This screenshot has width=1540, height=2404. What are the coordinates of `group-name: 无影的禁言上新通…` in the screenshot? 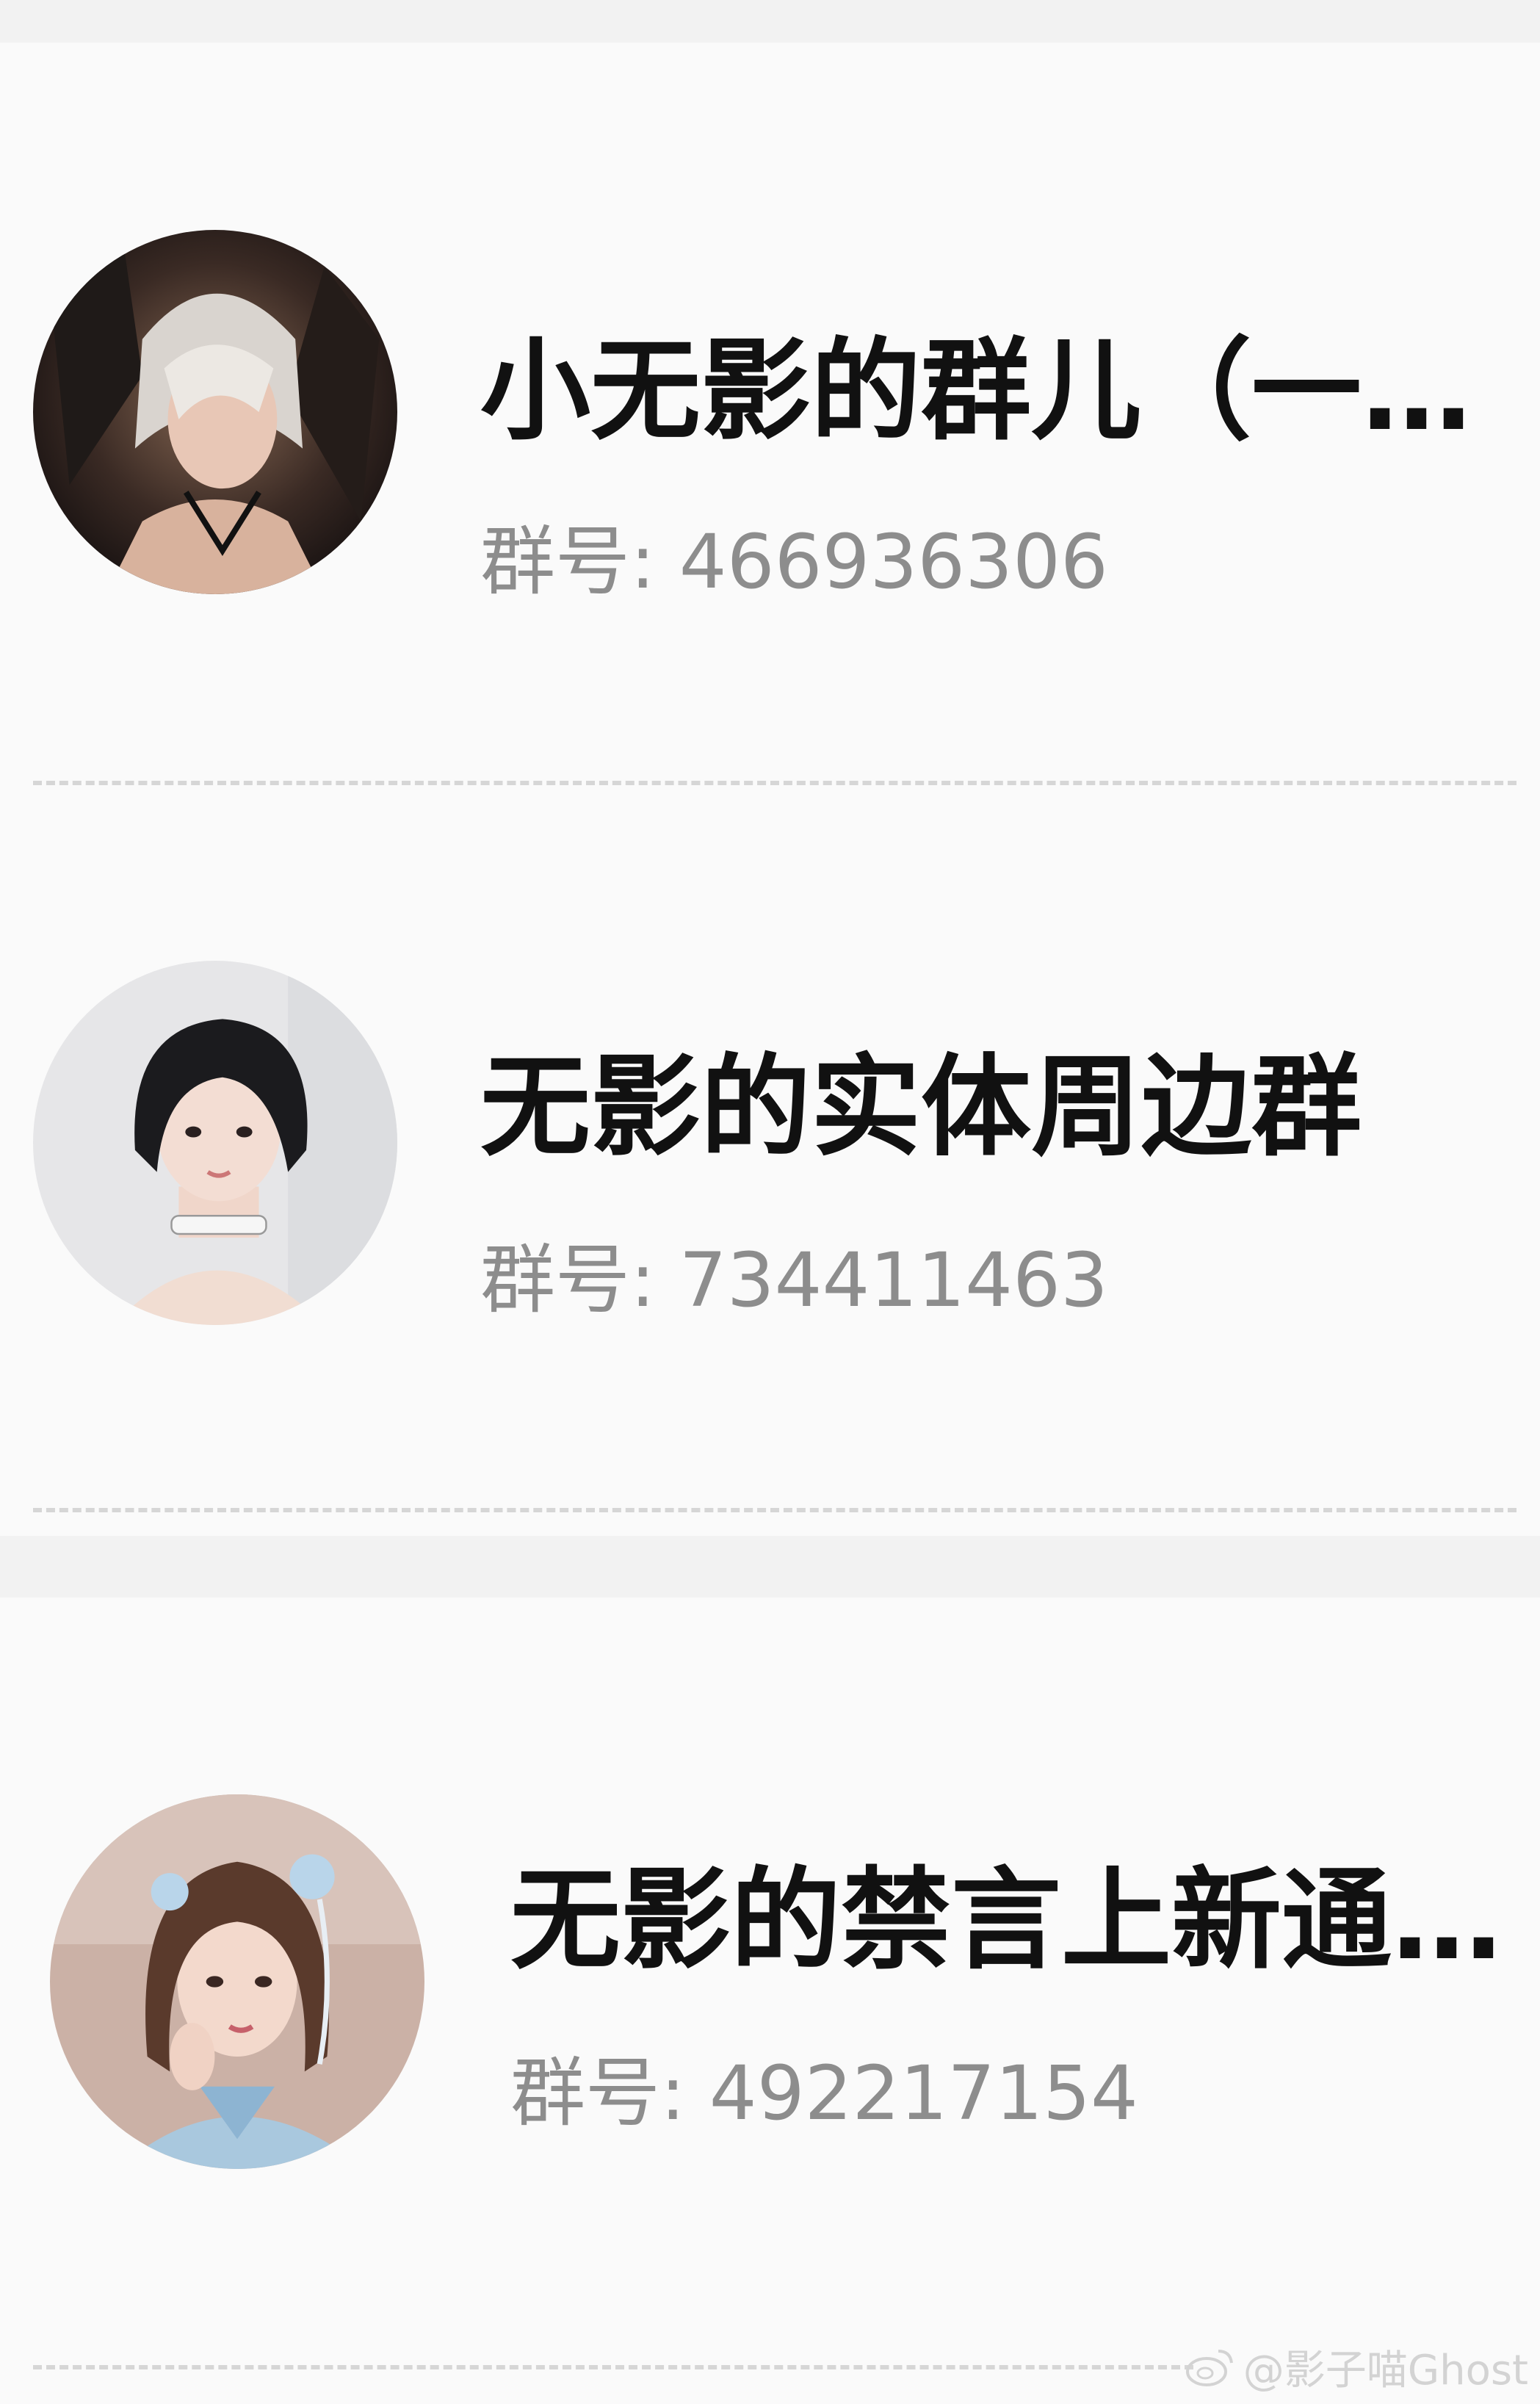 It's located at (1006, 1921).